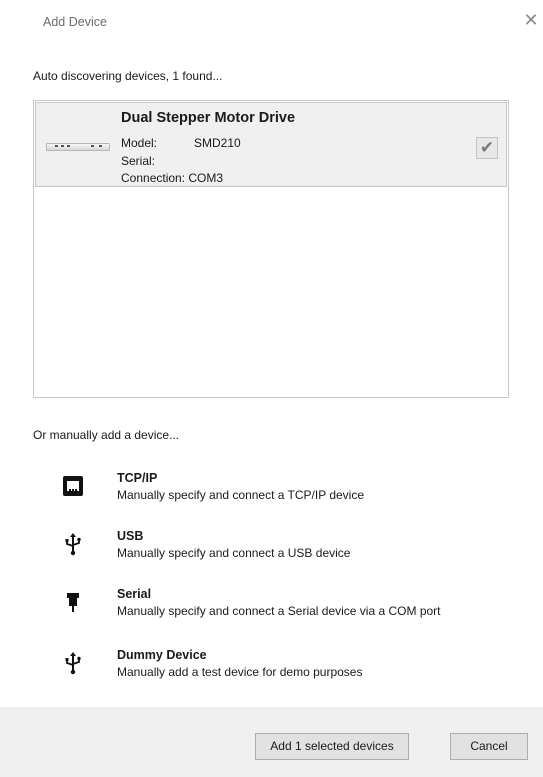 Image resolution: width=543 pixels, height=777 pixels. I want to click on device-select-checkbox: ✔, so click(487, 148).